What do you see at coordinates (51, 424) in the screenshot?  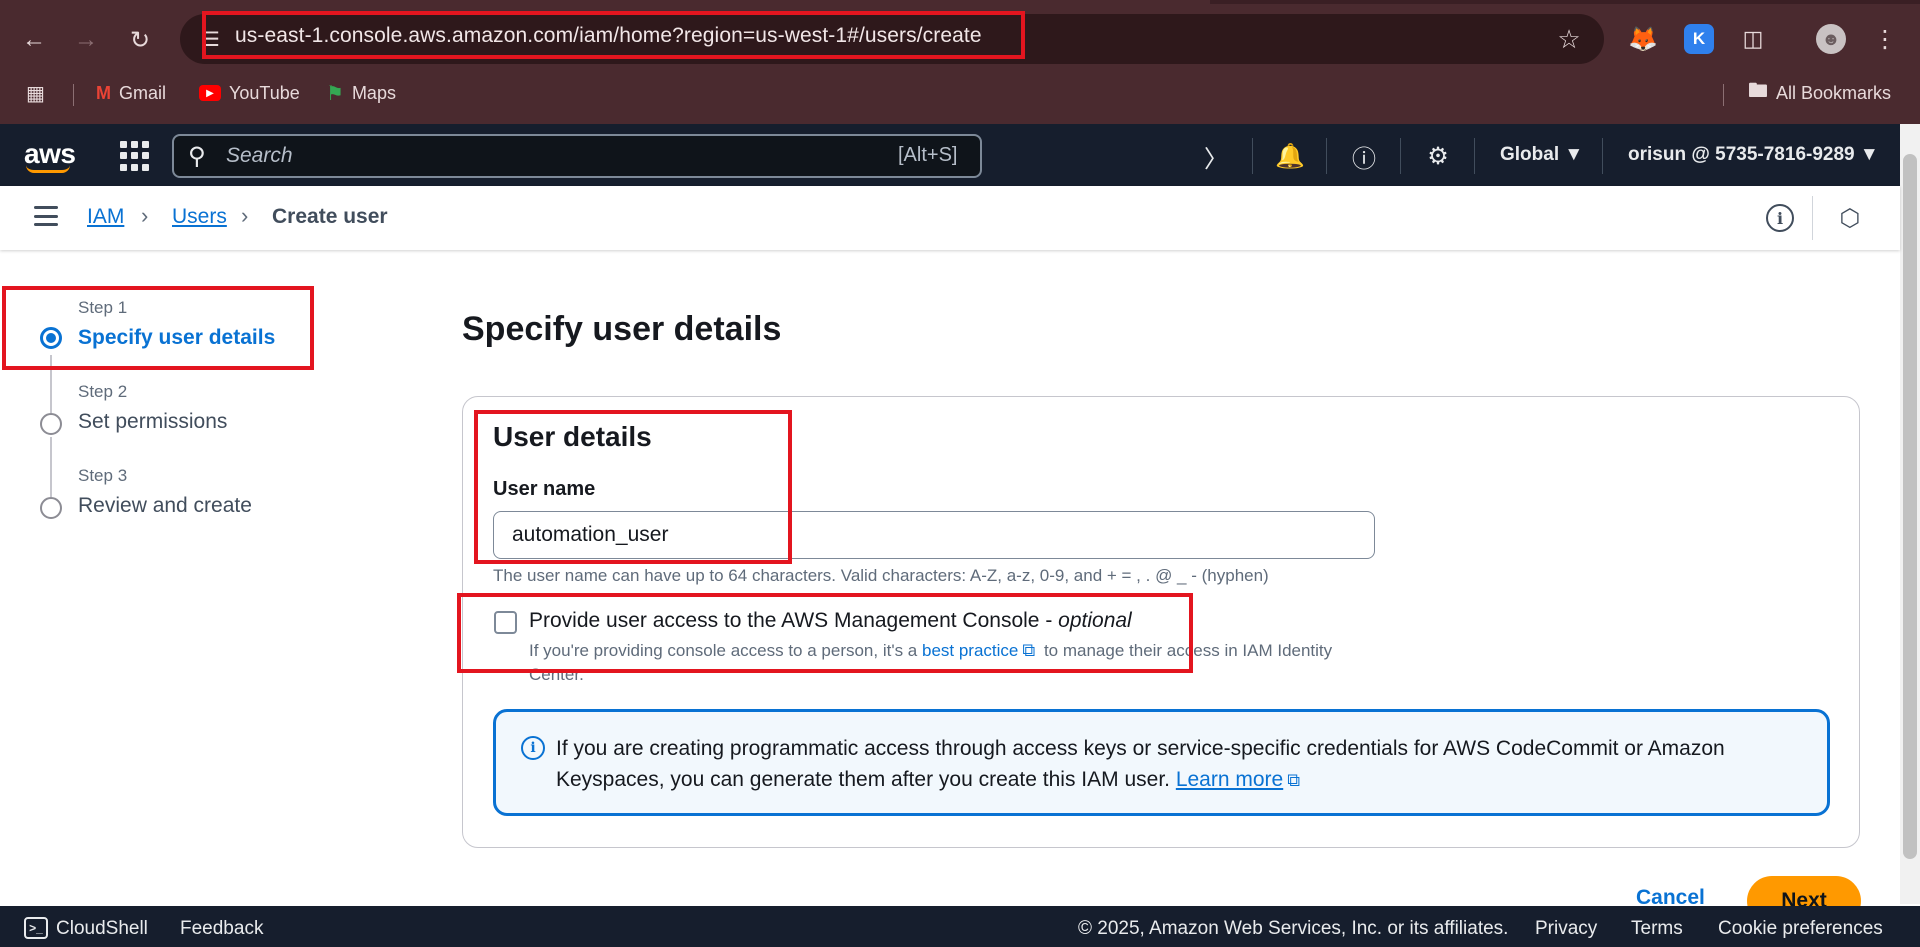 I see `step-2-indicator-icon` at bounding box center [51, 424].